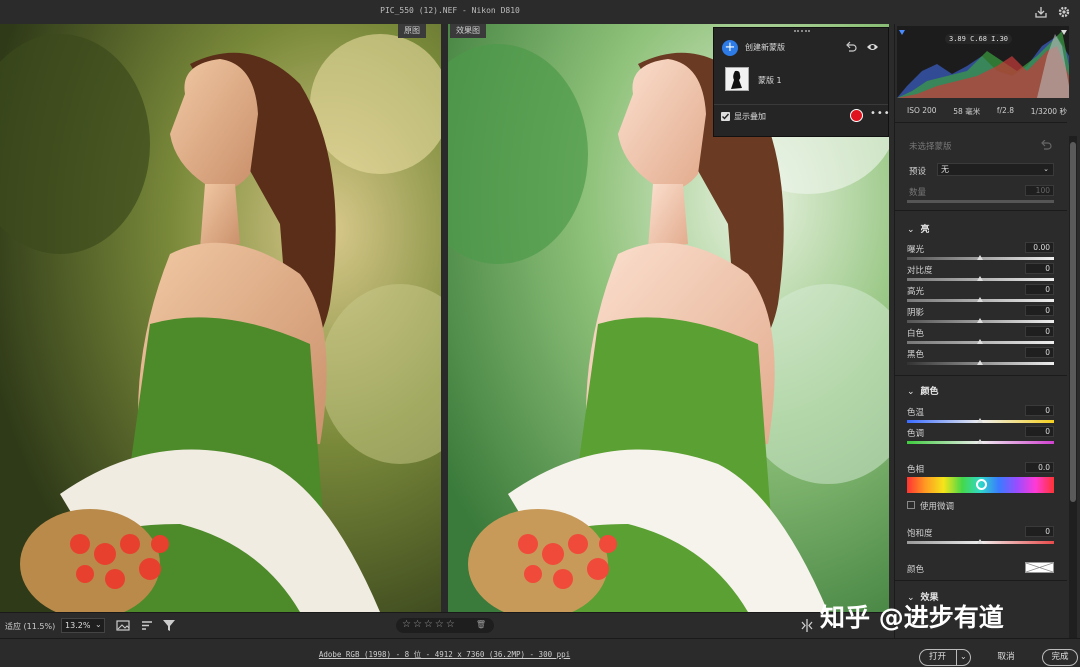 The width and height of the screenshot is (1080, 667). What do you see at coordinates (1039, 268) in the screenshot?
I see `contrast-value: 0` at bounding box center [1039, 268].